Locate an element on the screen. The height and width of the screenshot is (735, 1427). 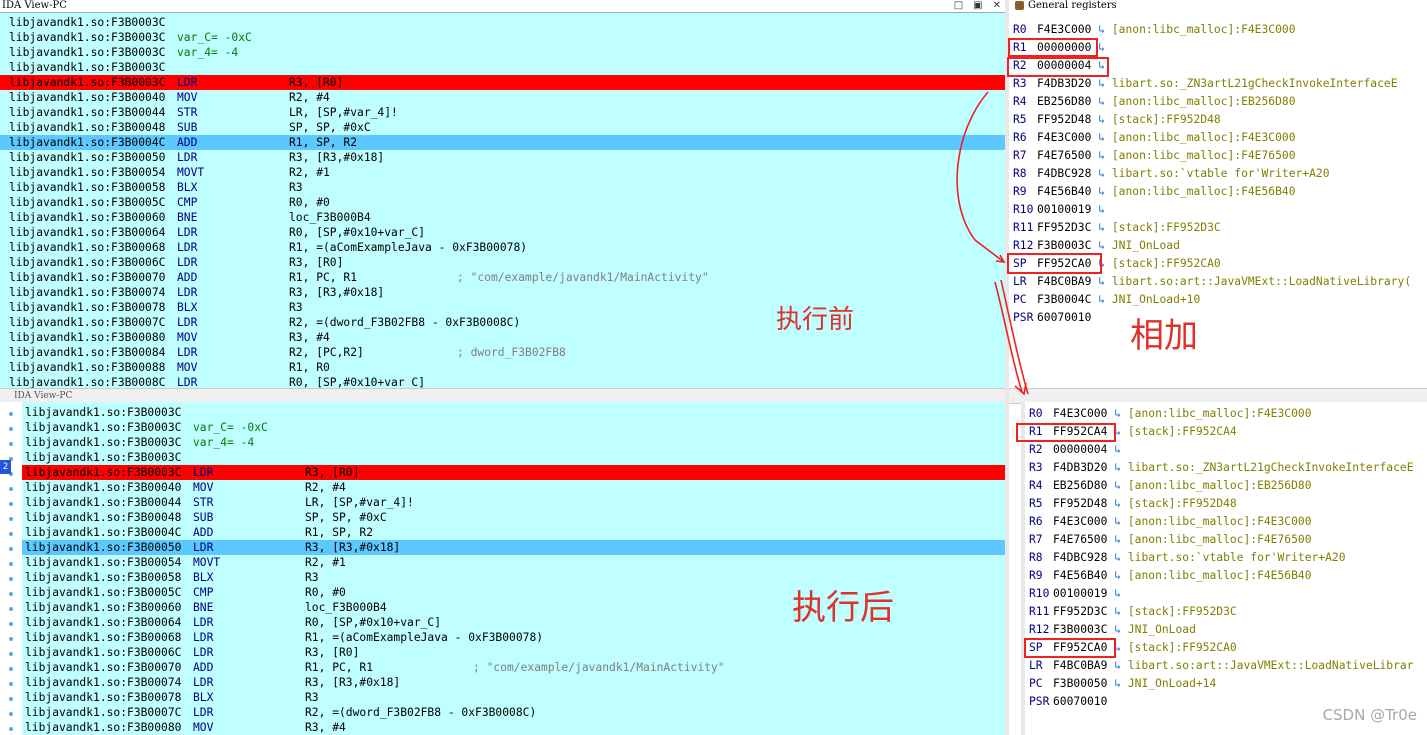
after-label: 执行后 is located at coordinates (843, 608).